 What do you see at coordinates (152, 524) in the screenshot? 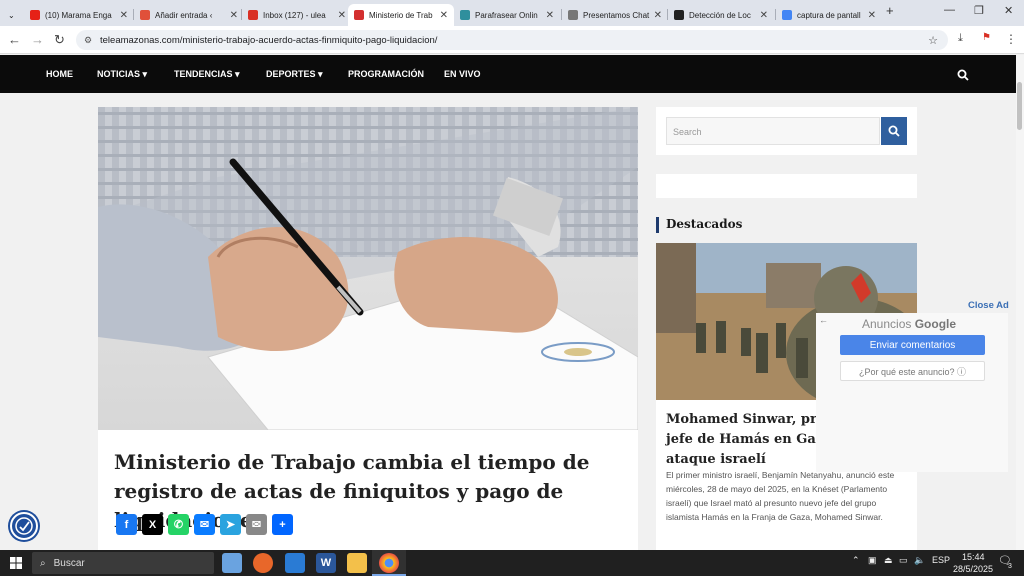
I see `x-share-icon: X` at bounding box center [152, 524].